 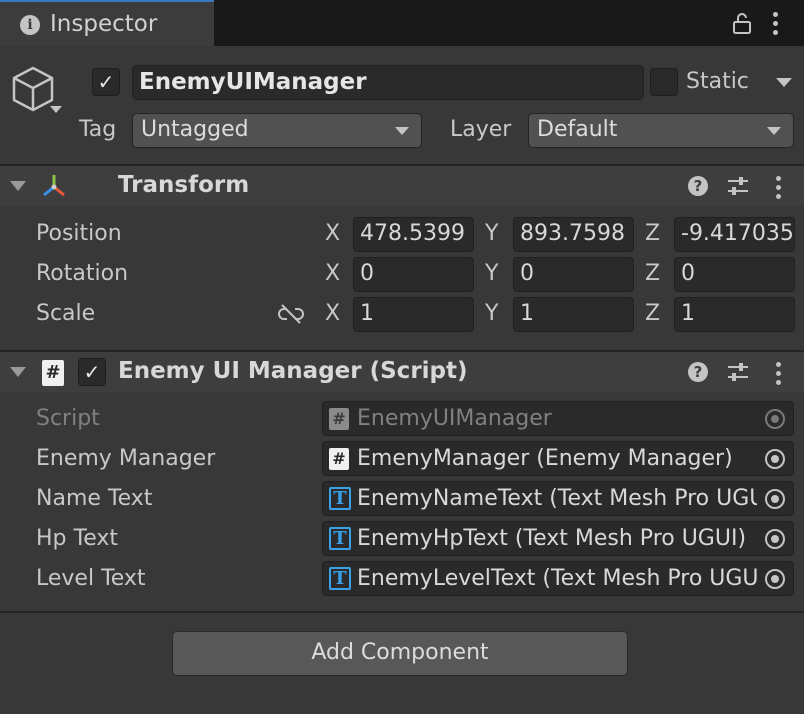 What do you see at coordinates (77, 538) in the screenshot?
I see `hp-text-label: Hp Text` at bounding box center [77, 538].